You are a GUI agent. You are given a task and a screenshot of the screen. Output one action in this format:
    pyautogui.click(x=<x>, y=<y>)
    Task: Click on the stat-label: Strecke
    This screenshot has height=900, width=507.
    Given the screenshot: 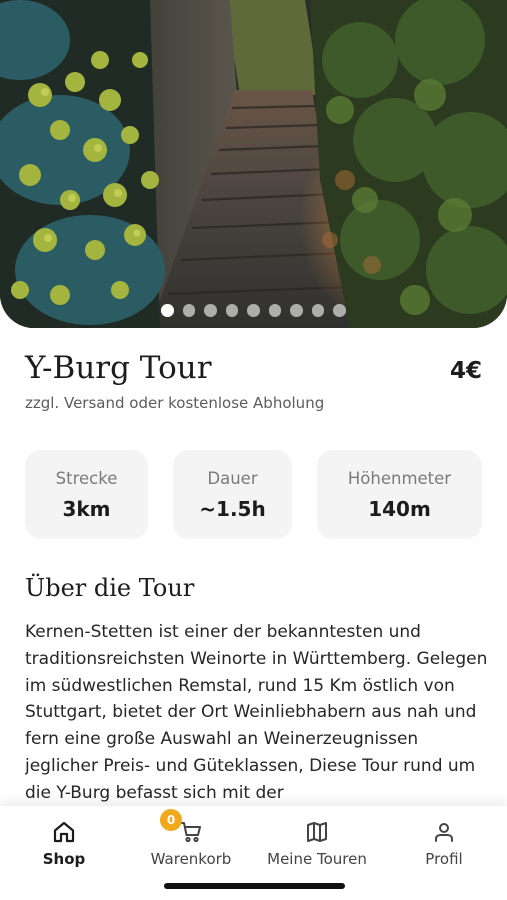 What is the action you would take?
    pyautogui.click(x=86, y=478)
    